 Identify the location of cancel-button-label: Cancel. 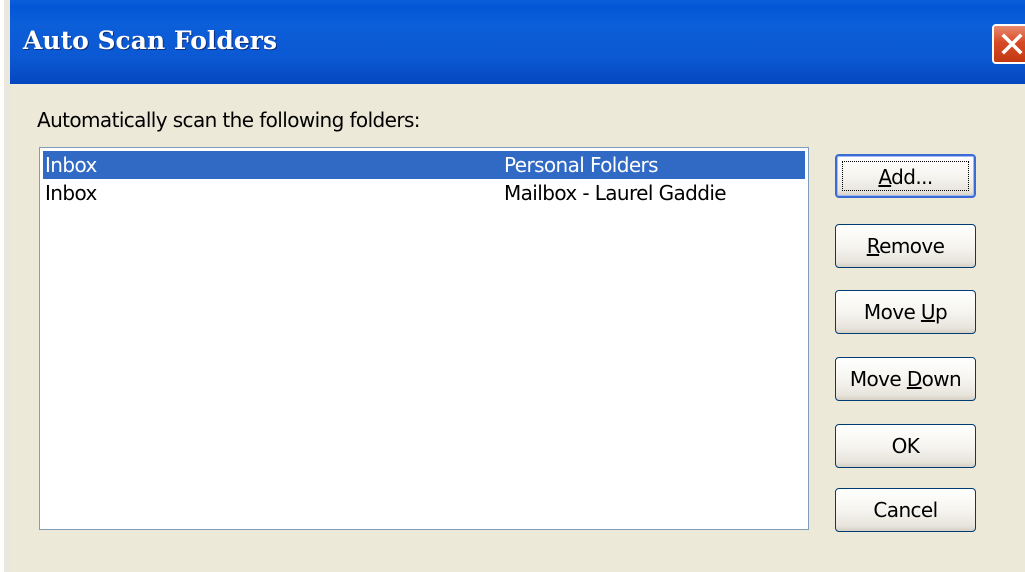
(905, 510).